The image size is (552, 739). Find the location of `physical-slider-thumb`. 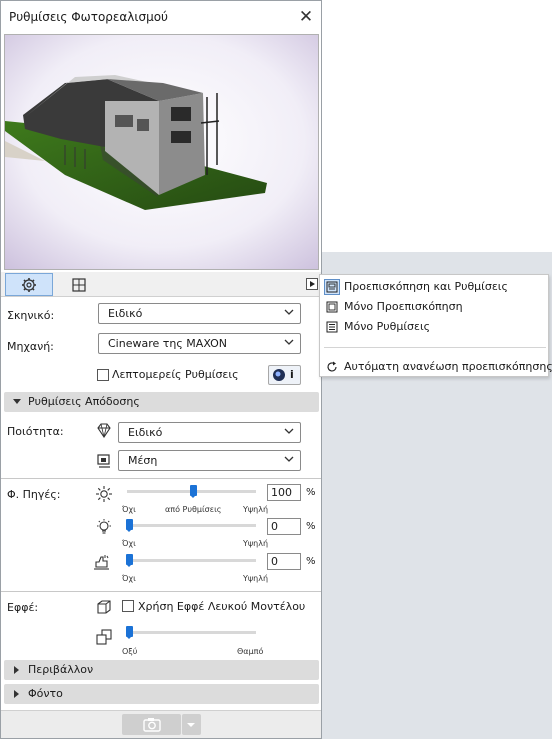

physical-slider-thumb is located at coordinates (129, 560).